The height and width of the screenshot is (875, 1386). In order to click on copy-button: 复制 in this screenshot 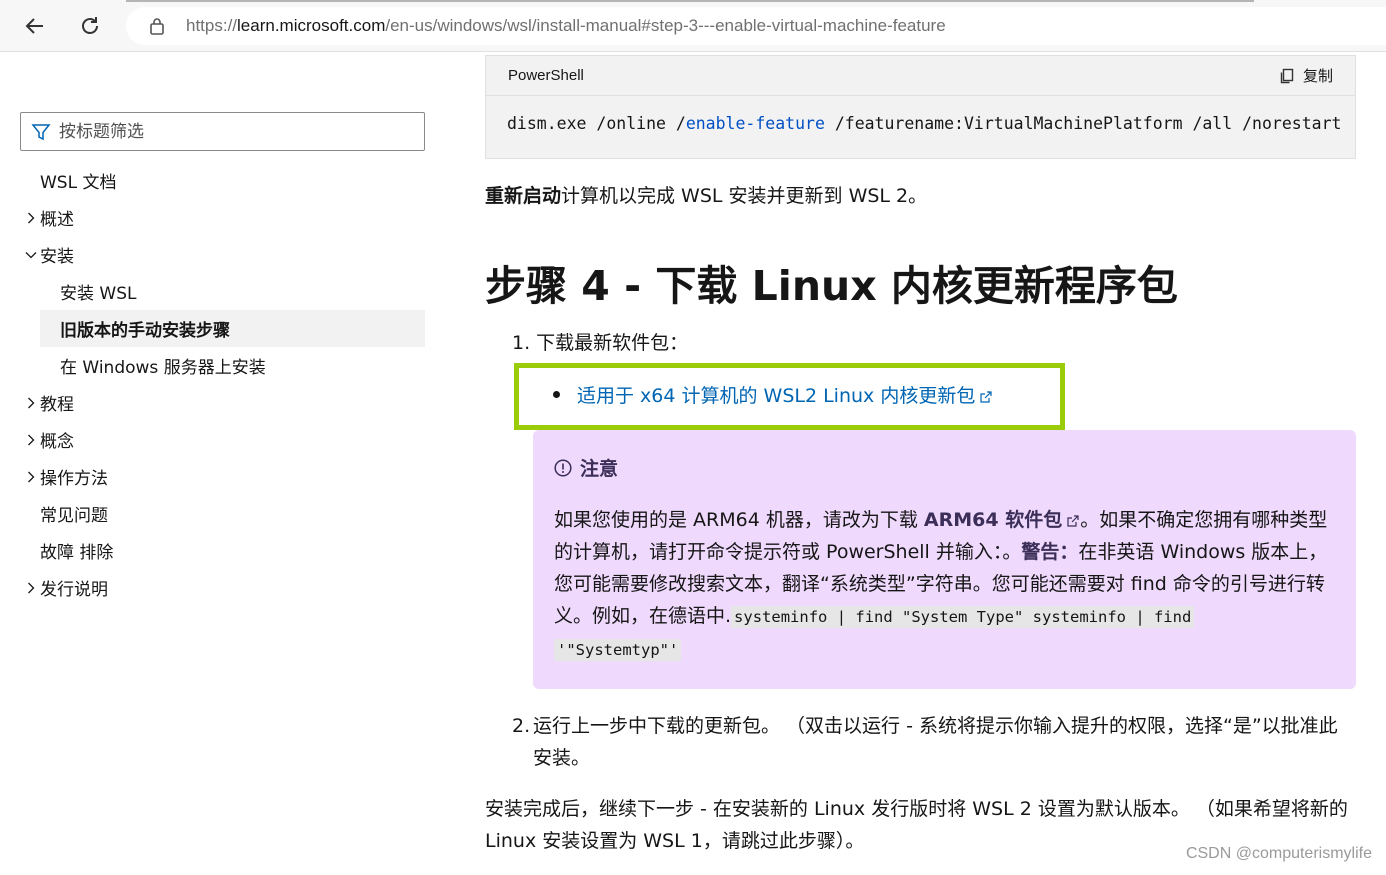, I will do `click(1306, 75)`.